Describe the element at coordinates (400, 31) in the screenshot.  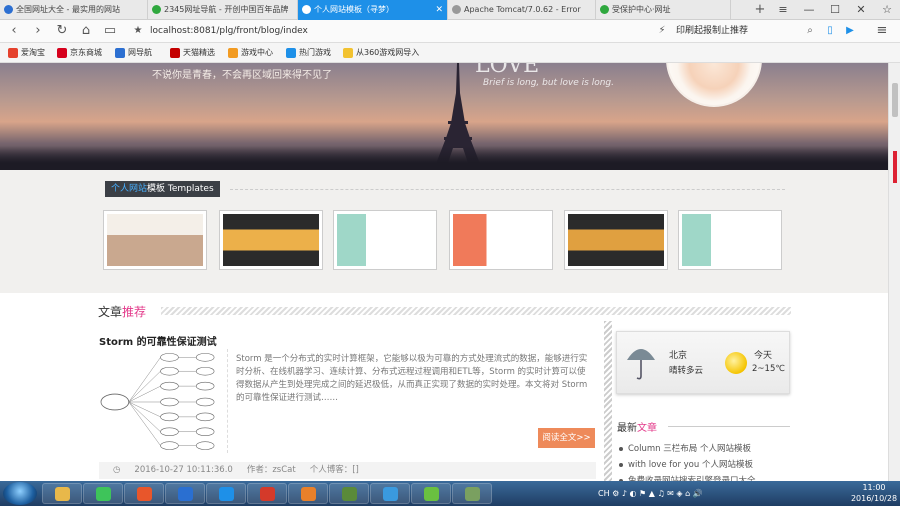
I see `address-bar: localhost:8081/plg/front/blog/index` at that location.